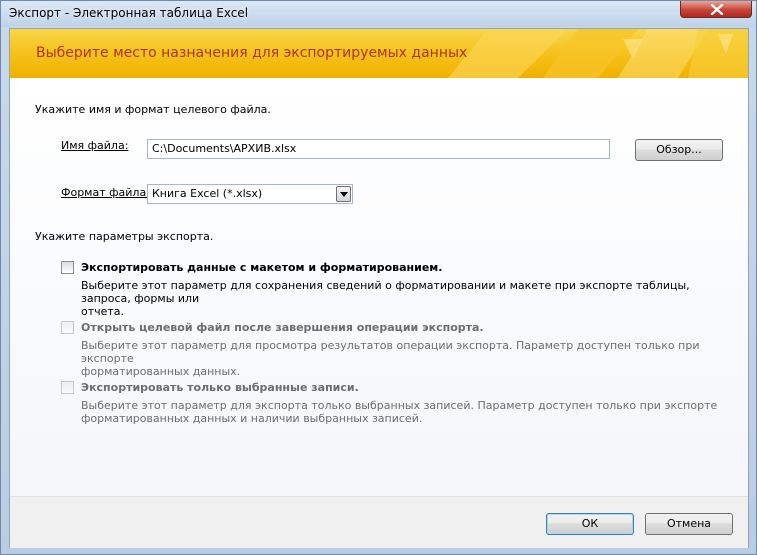 Image resolution: width=757 pixels, height=555 pixels. I want to click on selected-records-checkbox, so click(67, 387).